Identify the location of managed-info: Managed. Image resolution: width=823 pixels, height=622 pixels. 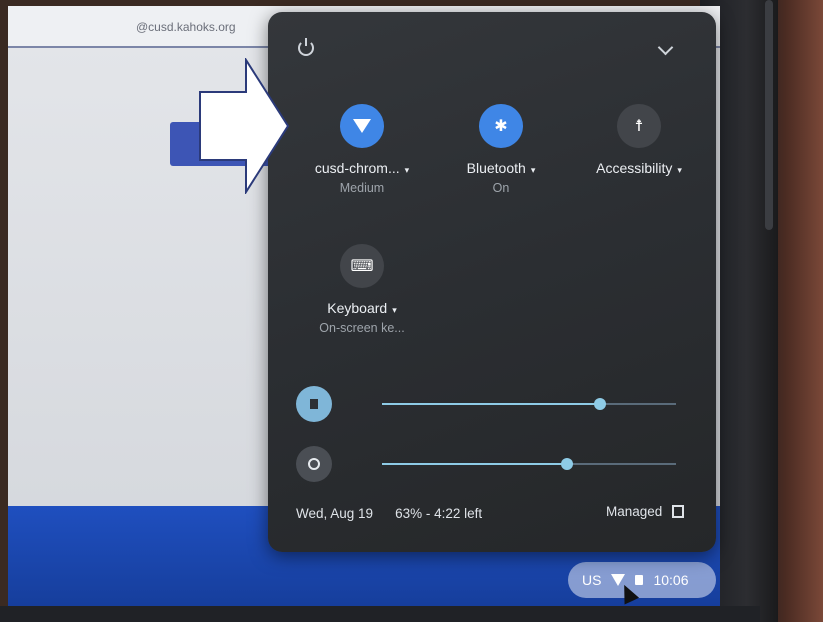
(645, 511).